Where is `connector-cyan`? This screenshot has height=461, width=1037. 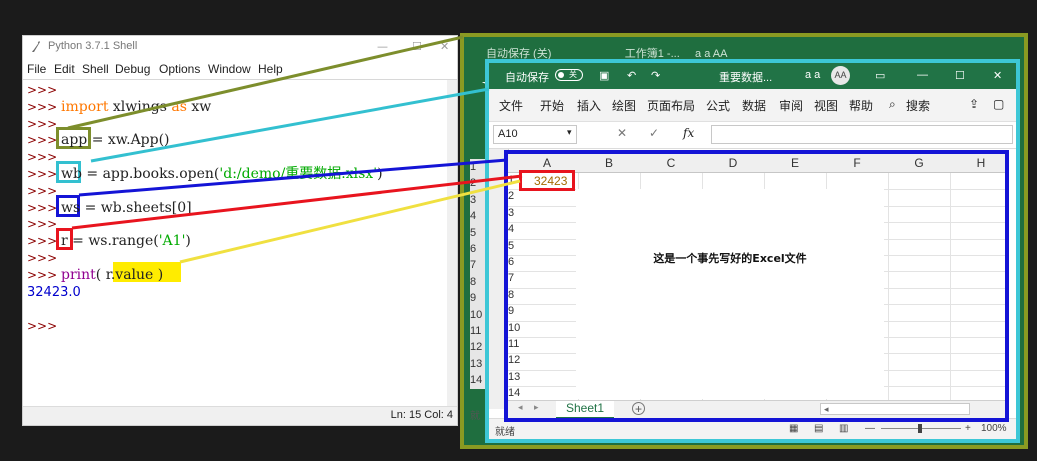
connector-cyan is located at coordinates (290, 125).